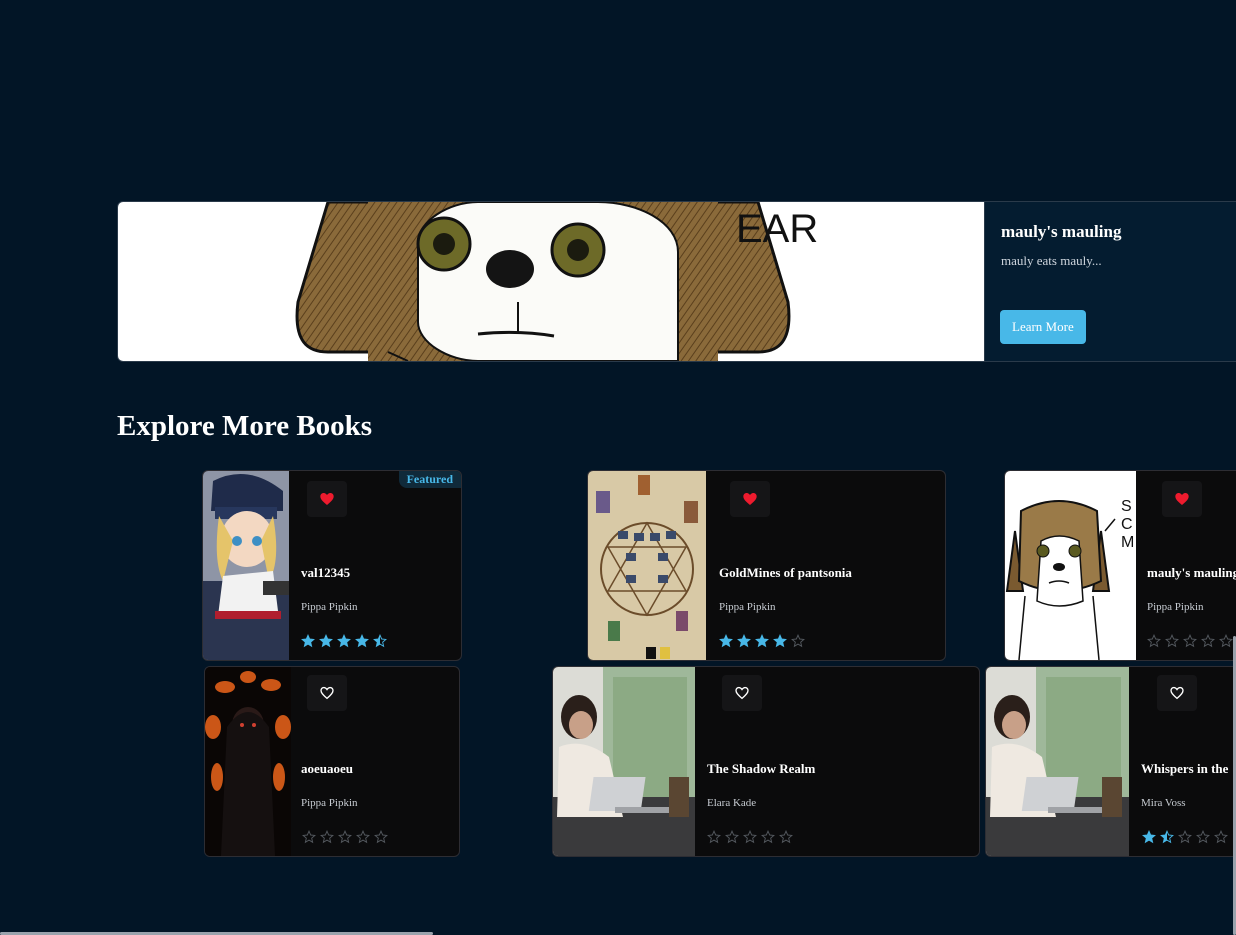 This screenshot has width=1236, height=935. Describe the element at coordinates (761, 769) in the screenshot. I see `book-title: The Shadow Realm` at that location.